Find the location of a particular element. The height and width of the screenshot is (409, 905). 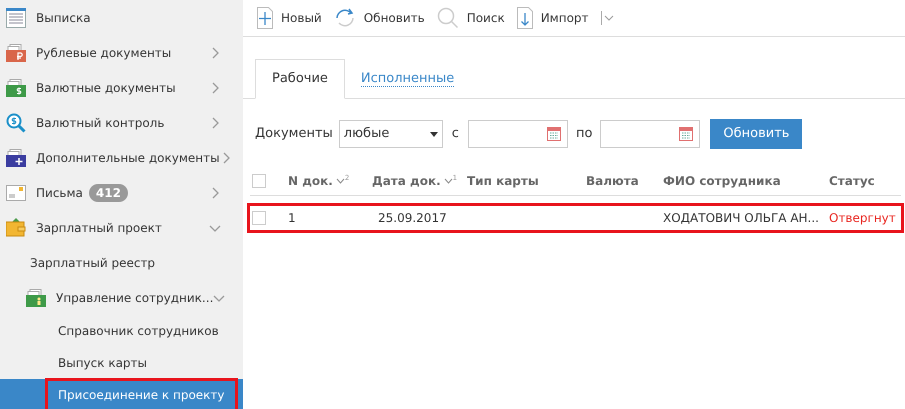

date-to-field is located at coordinates (650, 134).